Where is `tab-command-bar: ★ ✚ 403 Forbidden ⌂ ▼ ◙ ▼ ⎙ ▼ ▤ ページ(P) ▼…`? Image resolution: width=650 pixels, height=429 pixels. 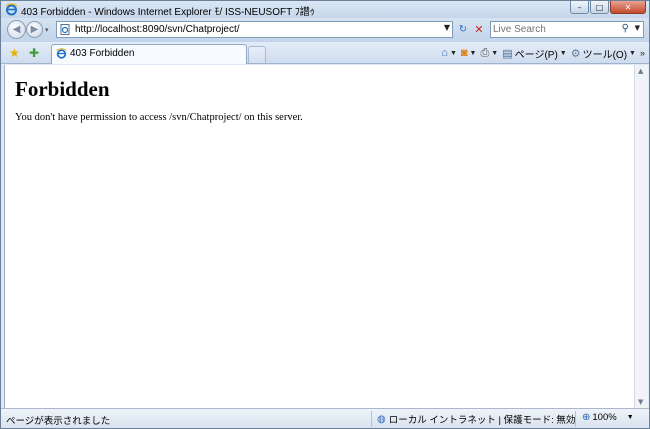
tab-command-bar: ★ ✚ 403 Forbidden ⌂ ▼ ◙ ▼ ⎙ ▼ ▤ ページ(P) ▼… is located at coordinates (325, 53).